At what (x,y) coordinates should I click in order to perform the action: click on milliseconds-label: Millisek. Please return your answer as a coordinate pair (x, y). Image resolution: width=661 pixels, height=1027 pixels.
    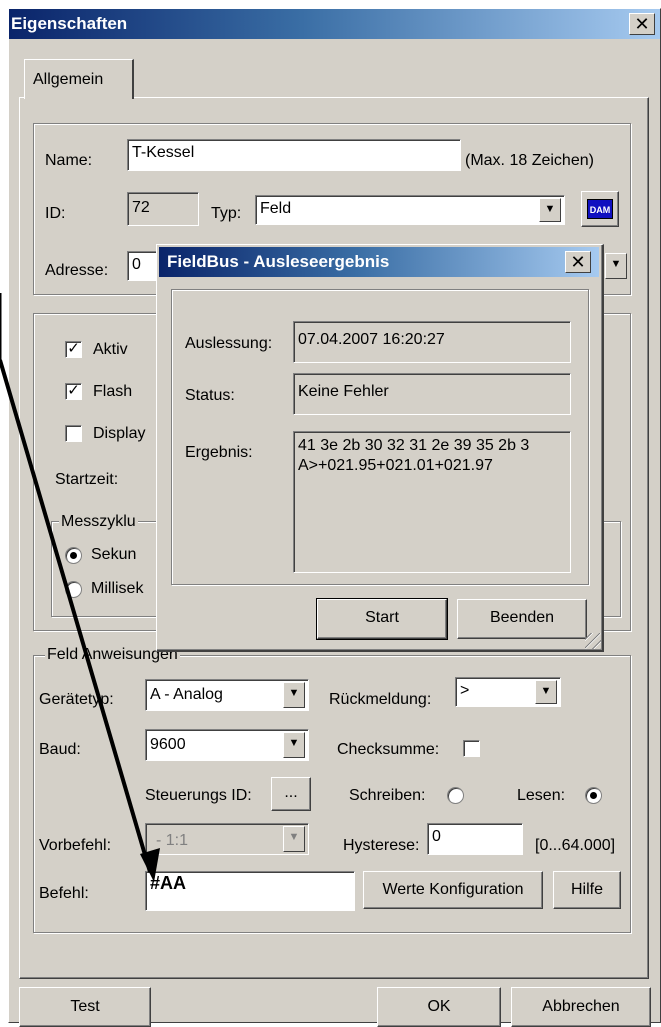
    Looking at the image, I should click on (117, 588).